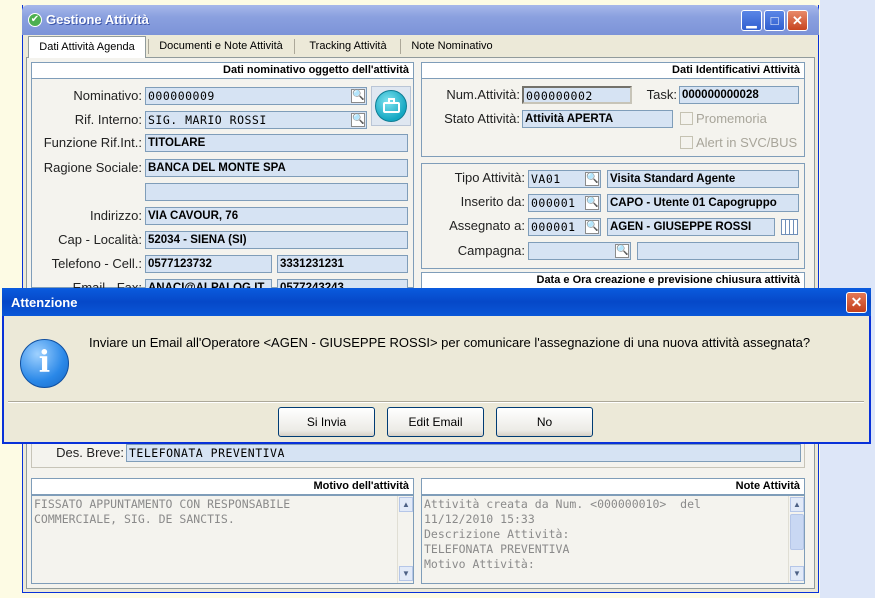 This screenshot has height=598, width=875. What do you see at coordinates (107, 95) in the screenshot?
I see `nominativo-label: Nominativo:` at bounding box center [107, 95].